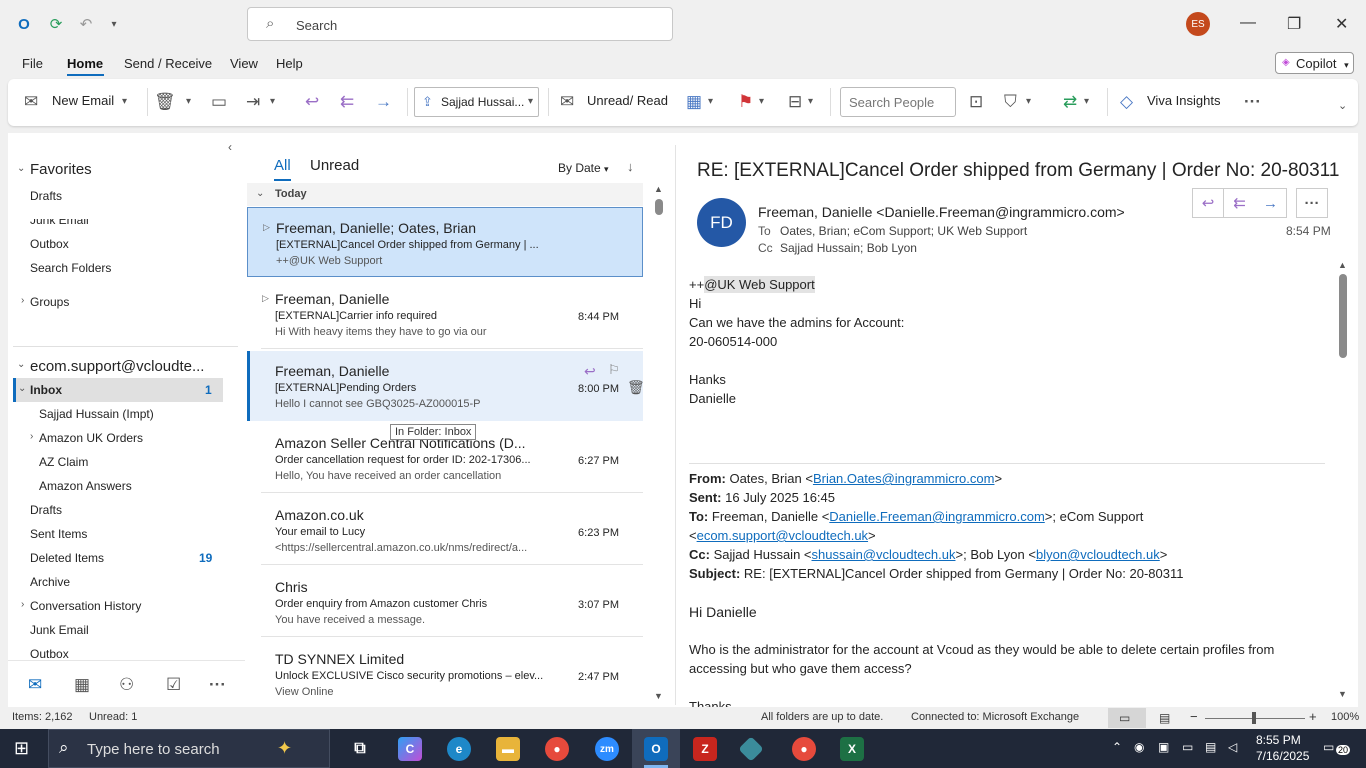 Image resolution: width=1366 pixels, height=768 pixels. I want to click on folder-drafts: Drafts, so click(46, 510).